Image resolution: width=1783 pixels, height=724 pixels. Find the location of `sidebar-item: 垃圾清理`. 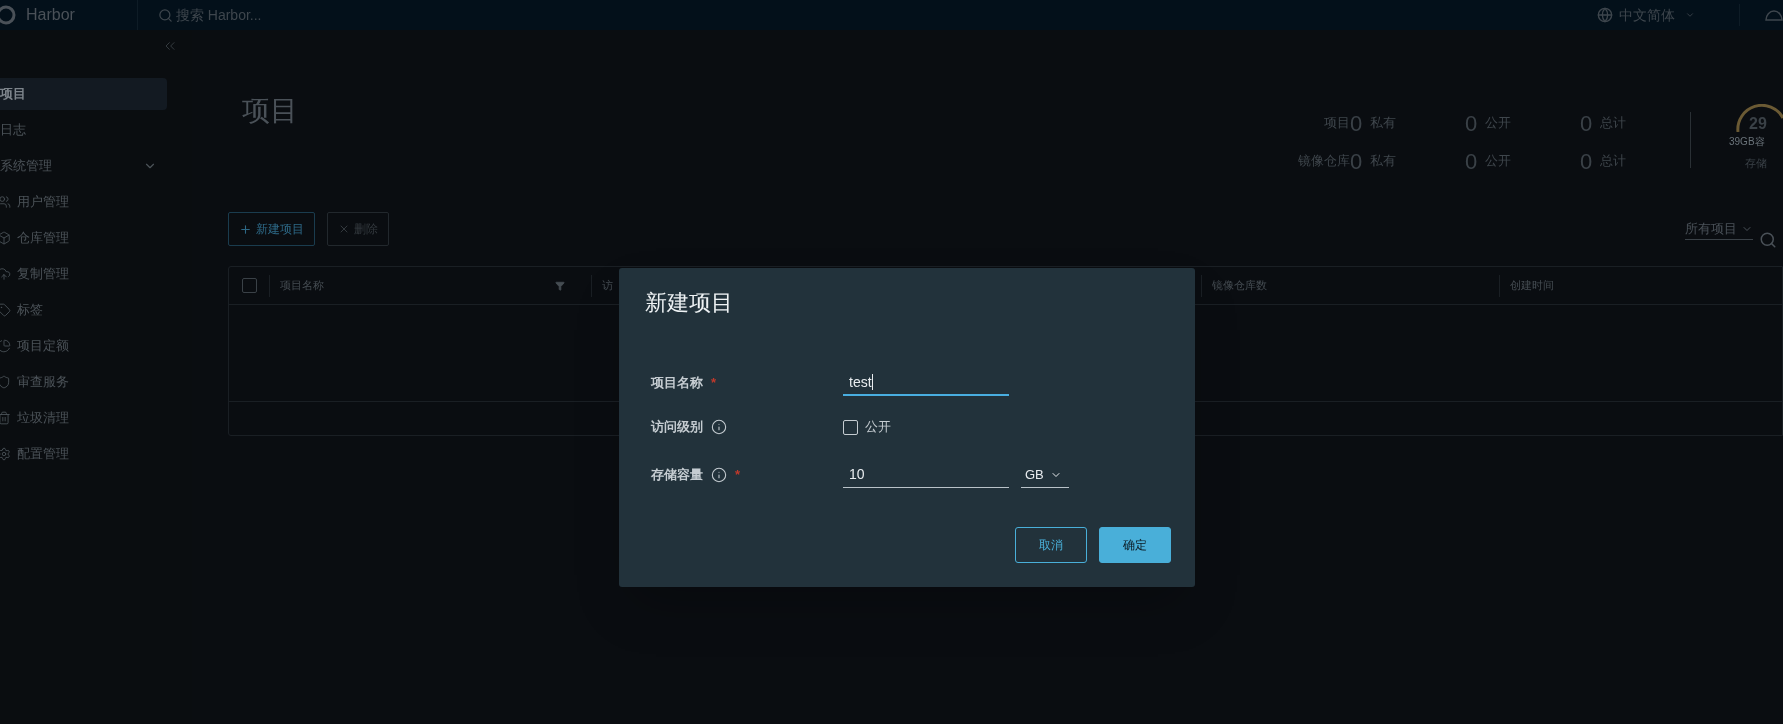

sidebar-item: 垃圾清理 is located at coordinates (83, 418).